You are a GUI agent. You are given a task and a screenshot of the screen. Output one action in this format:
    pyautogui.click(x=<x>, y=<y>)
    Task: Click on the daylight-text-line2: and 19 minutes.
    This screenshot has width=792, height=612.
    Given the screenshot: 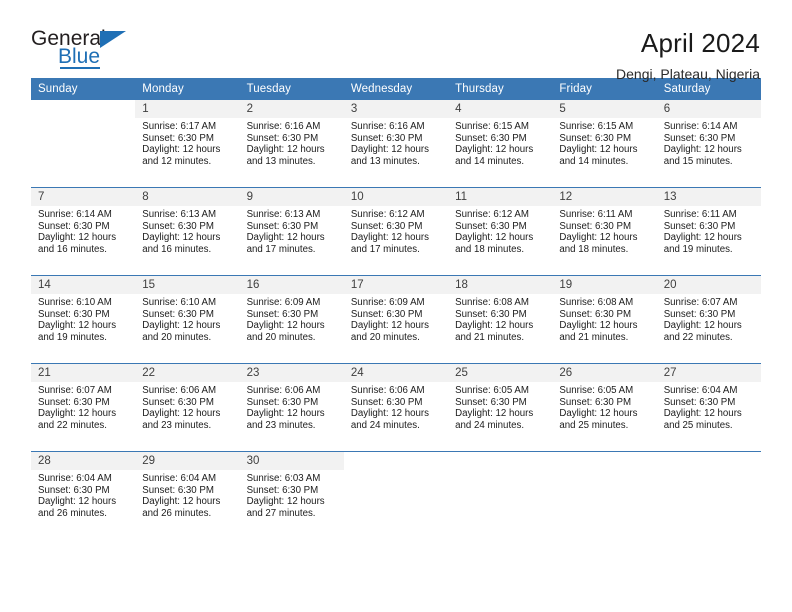 What is the action you would take?
    pyautogui.click(x=72, y=337)
    